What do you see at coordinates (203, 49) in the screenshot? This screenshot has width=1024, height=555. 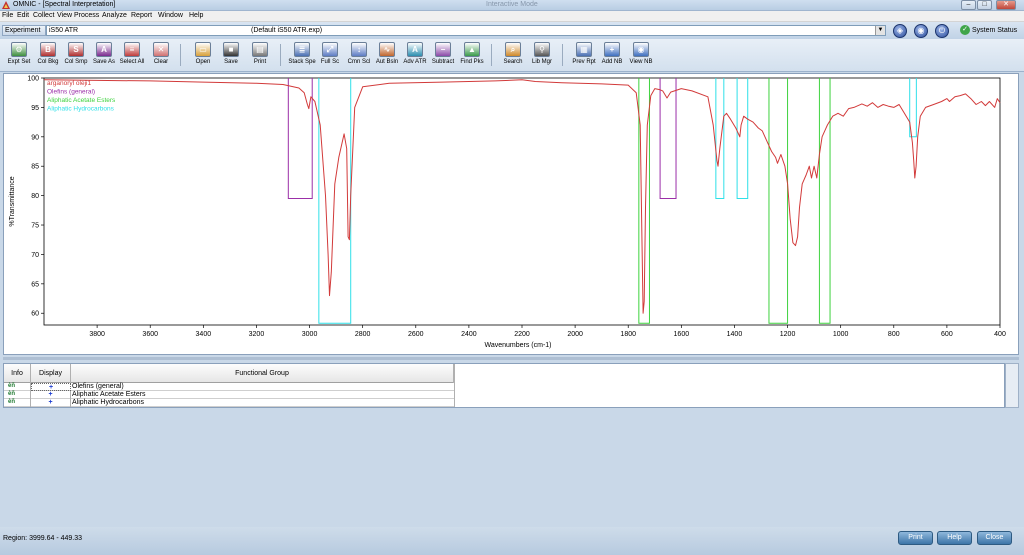 I see `open-folder-icon: ▭` at bounding box center [203, 49].